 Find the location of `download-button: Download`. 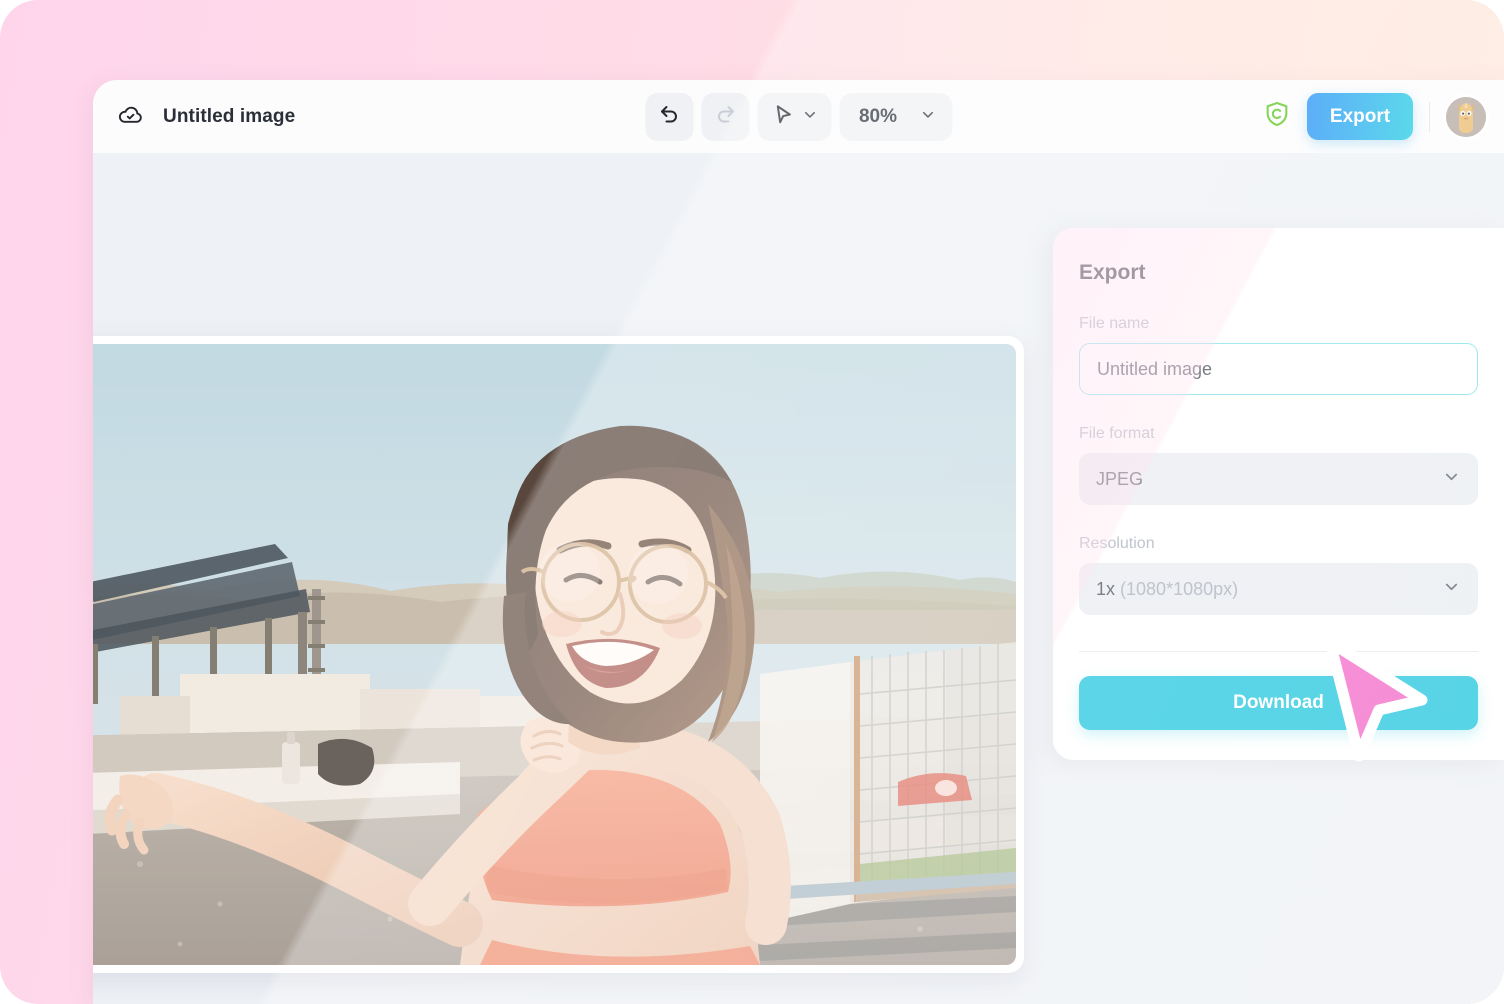

download-button: Download is located at coordinates (1278, 703).